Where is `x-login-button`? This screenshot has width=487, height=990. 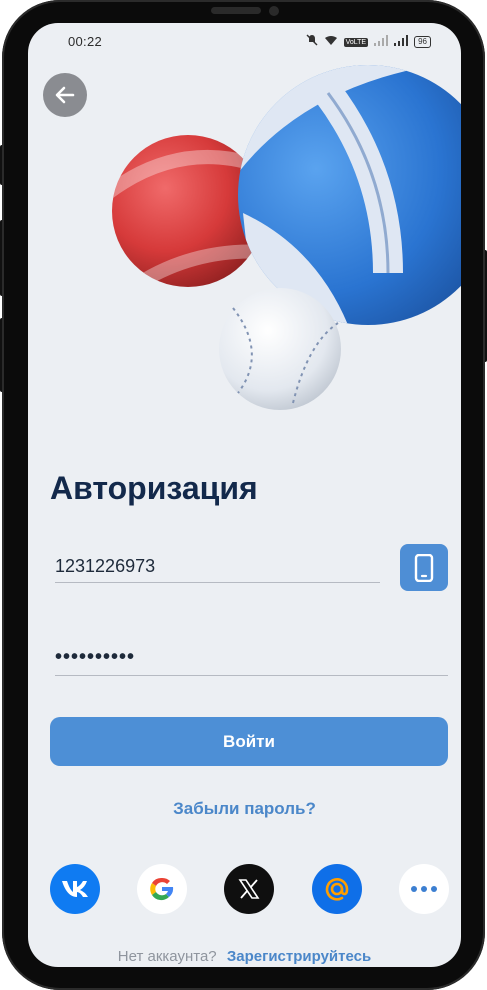
x-login-button is located at coordinates (249, 889).